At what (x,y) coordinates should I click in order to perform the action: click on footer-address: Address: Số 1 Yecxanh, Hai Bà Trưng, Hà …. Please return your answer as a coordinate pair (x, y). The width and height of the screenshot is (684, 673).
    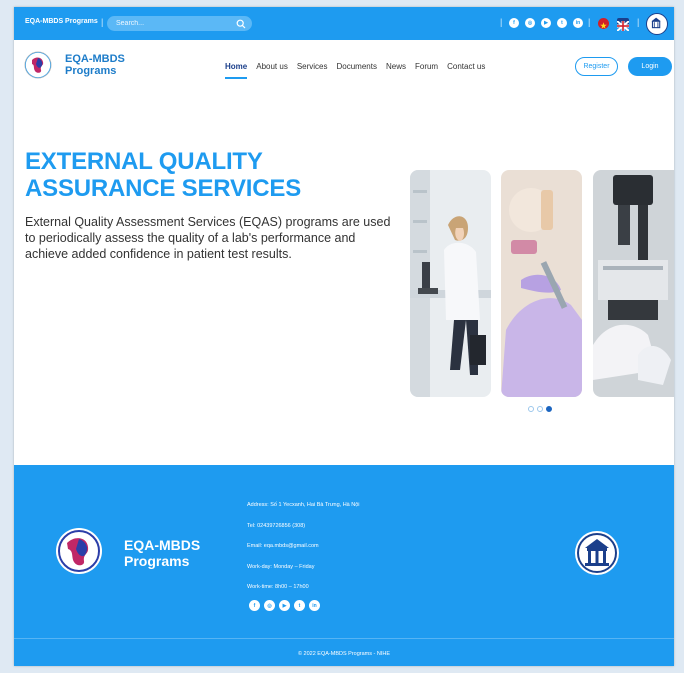
    Looking at the image, I should click on (303, 505).